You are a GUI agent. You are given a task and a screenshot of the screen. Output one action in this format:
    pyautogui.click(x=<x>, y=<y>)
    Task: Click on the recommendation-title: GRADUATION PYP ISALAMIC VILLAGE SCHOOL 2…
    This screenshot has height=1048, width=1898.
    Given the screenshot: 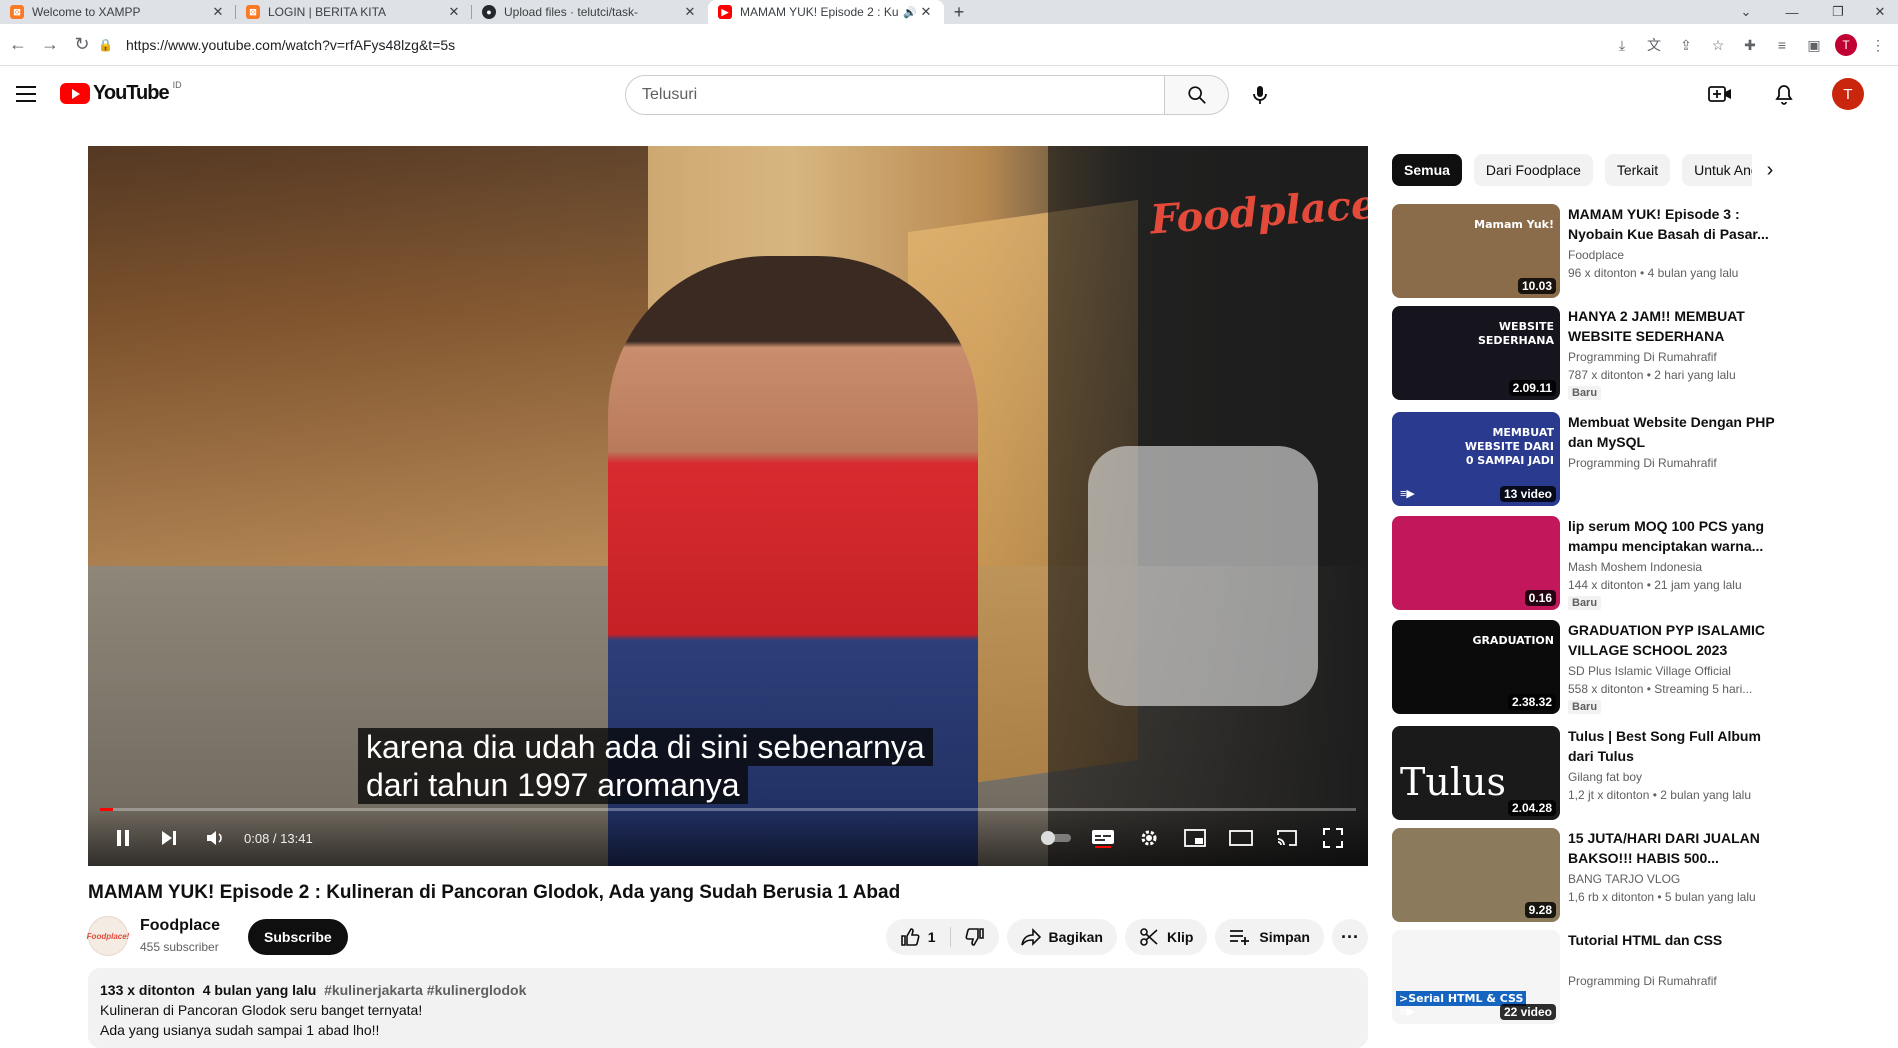 What is the action you would take?
    pyautogui.click(x=1675, y=640)
    